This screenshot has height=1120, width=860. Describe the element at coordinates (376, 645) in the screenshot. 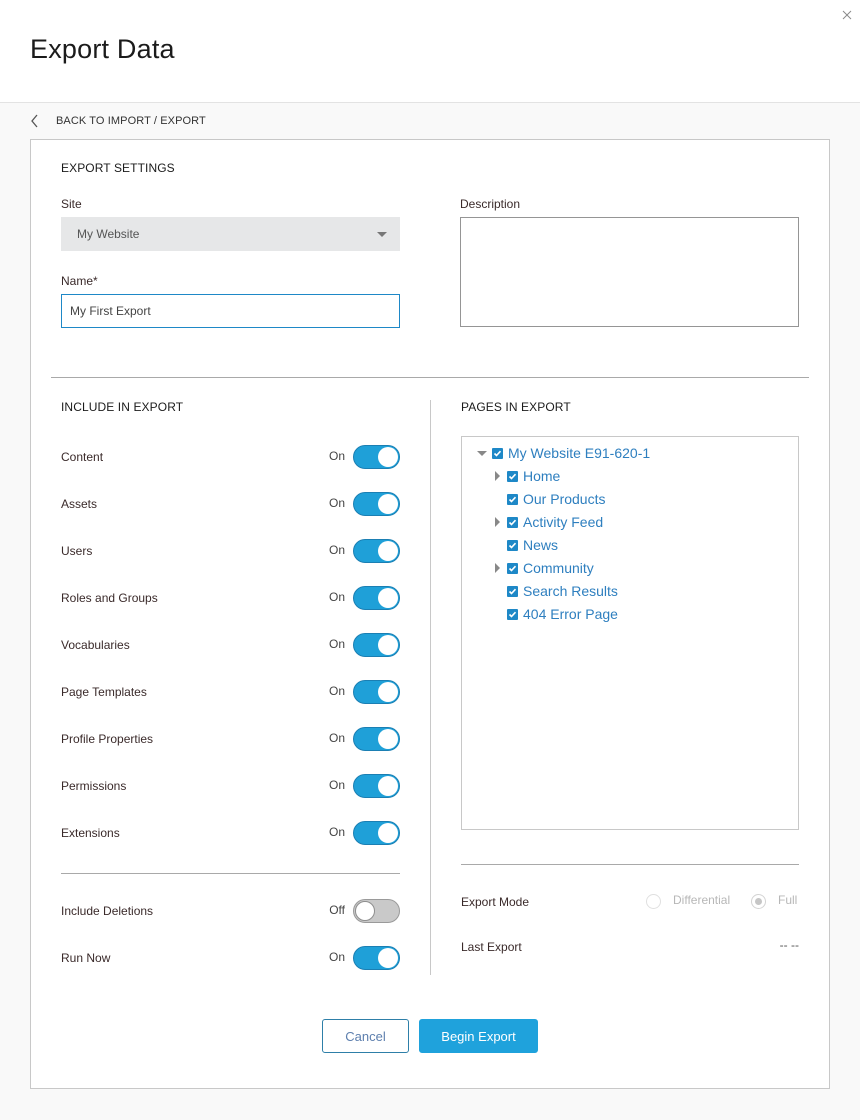

I see `vocabularies-toggle` at that location.